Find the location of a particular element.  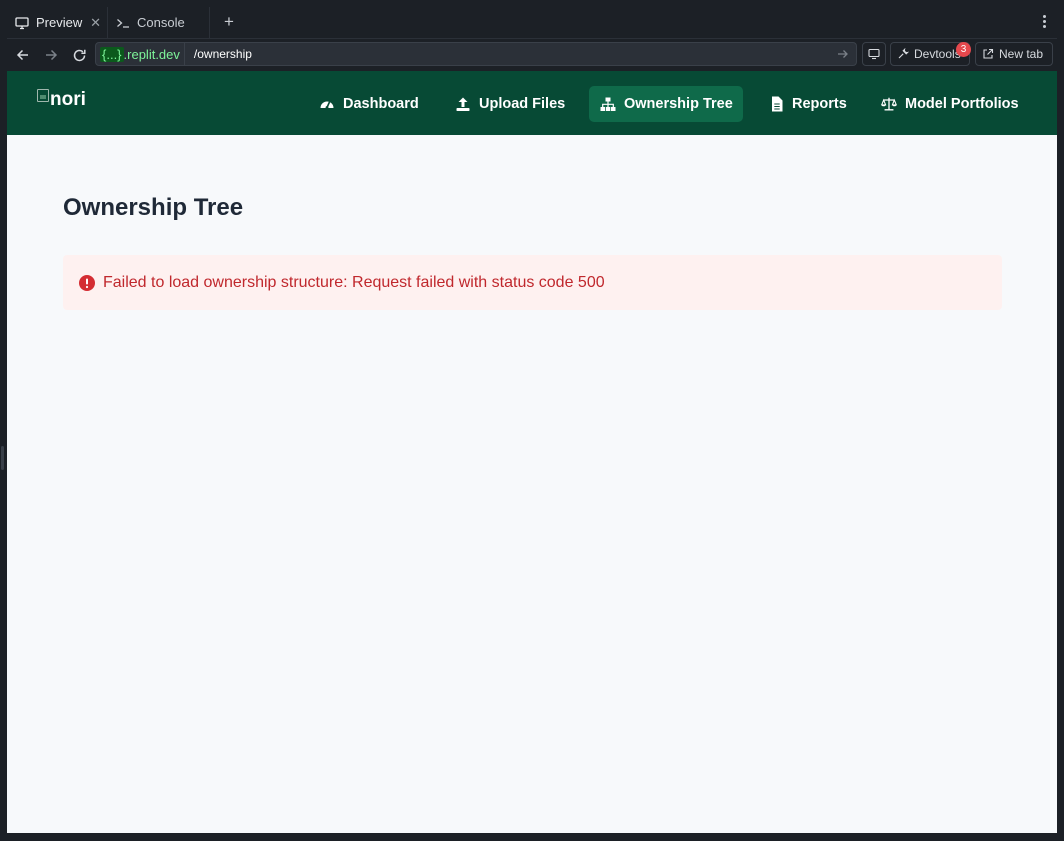

nav-upload-files-label: Upload Files is located at coordinates (522, 104).